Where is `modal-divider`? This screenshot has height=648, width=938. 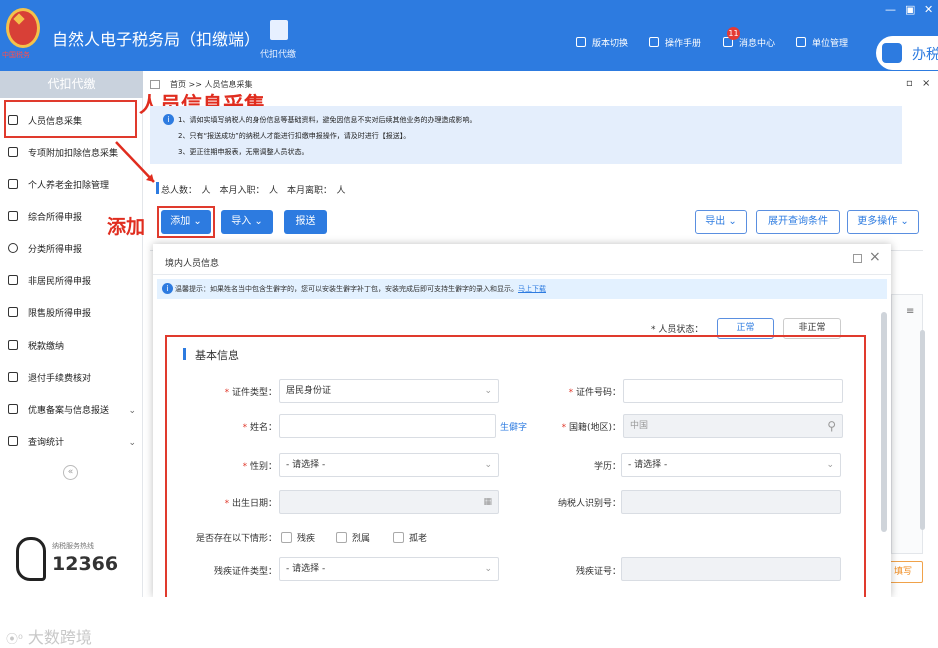 modal-divider is located at coordinates (522, 274).